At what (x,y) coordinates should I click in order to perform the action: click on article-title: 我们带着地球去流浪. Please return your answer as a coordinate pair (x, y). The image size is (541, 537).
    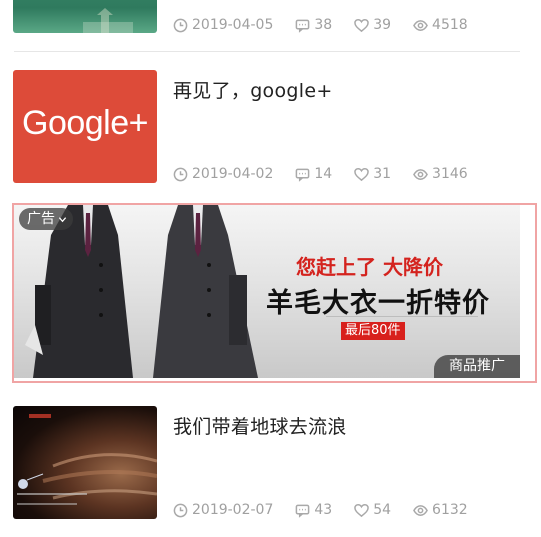
    Looking at the image, I should click on (260, 425).